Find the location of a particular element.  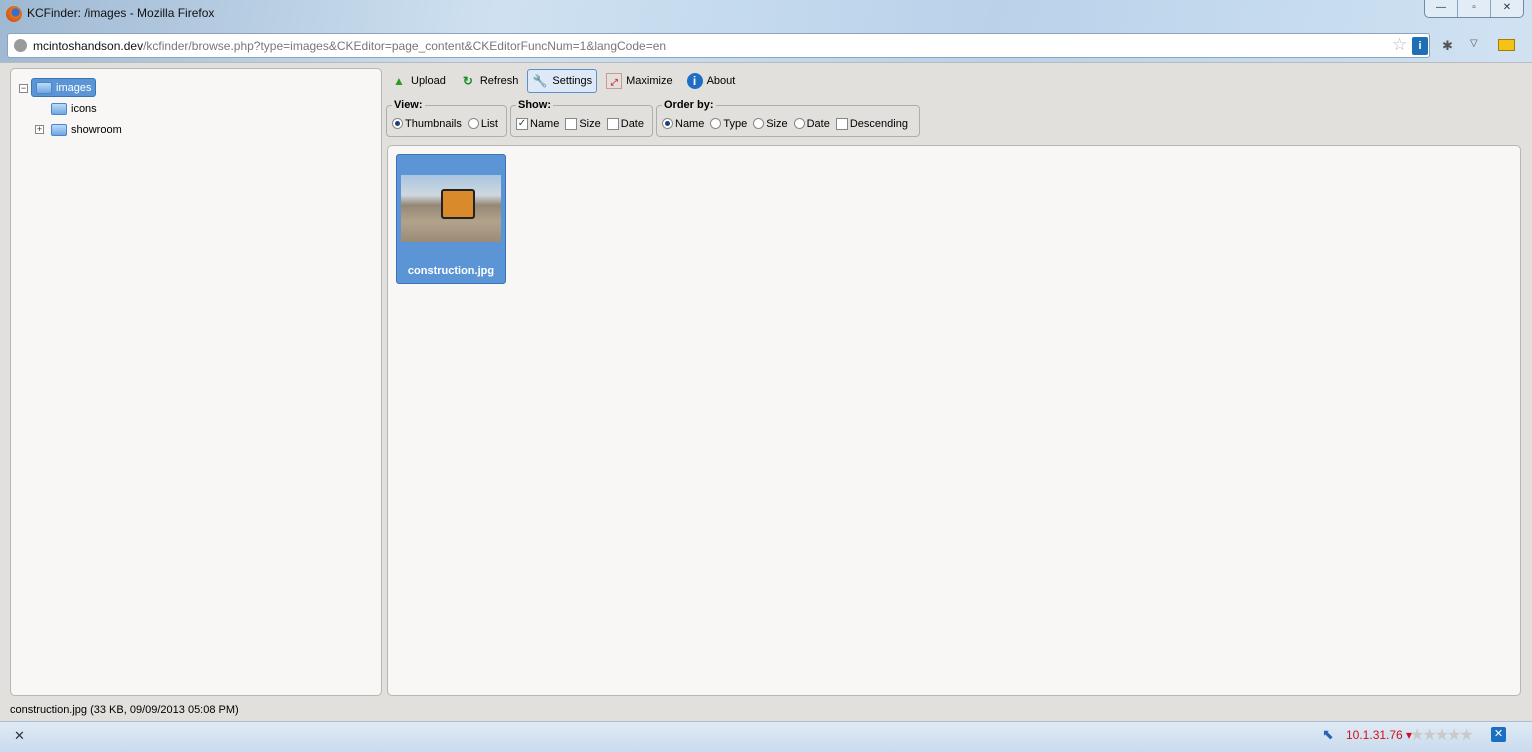

order-size-radio: Size is located at coordinates (770, 123).